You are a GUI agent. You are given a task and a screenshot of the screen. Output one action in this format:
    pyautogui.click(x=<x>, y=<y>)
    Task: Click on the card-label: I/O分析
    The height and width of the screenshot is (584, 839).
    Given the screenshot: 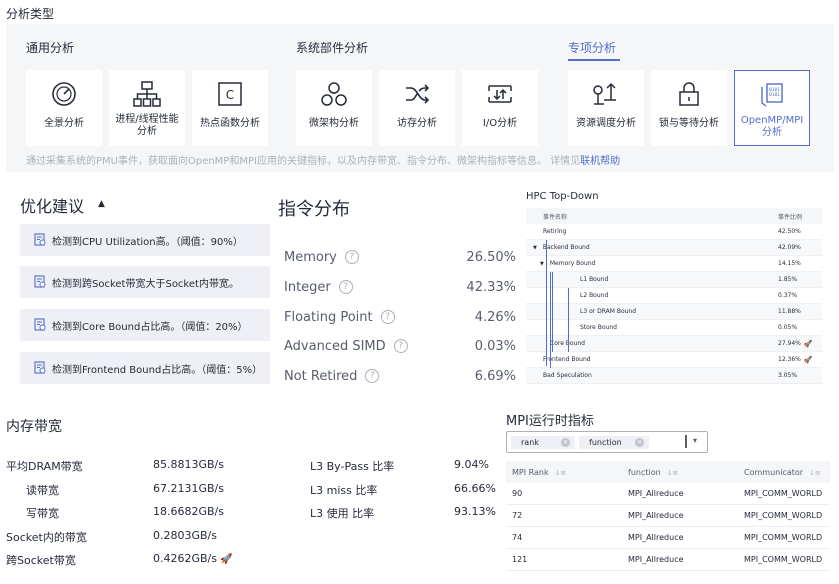 What is the action you would take?
    pyautogui.click(x=500, y=123)
    